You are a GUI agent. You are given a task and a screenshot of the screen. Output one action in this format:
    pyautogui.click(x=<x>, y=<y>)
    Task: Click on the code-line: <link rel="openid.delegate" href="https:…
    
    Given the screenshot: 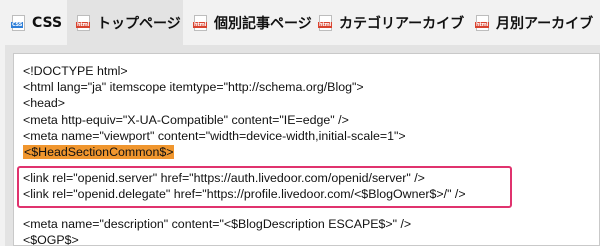 What is the action you would take?
    pyautogui.click(x=244, y=194)
    